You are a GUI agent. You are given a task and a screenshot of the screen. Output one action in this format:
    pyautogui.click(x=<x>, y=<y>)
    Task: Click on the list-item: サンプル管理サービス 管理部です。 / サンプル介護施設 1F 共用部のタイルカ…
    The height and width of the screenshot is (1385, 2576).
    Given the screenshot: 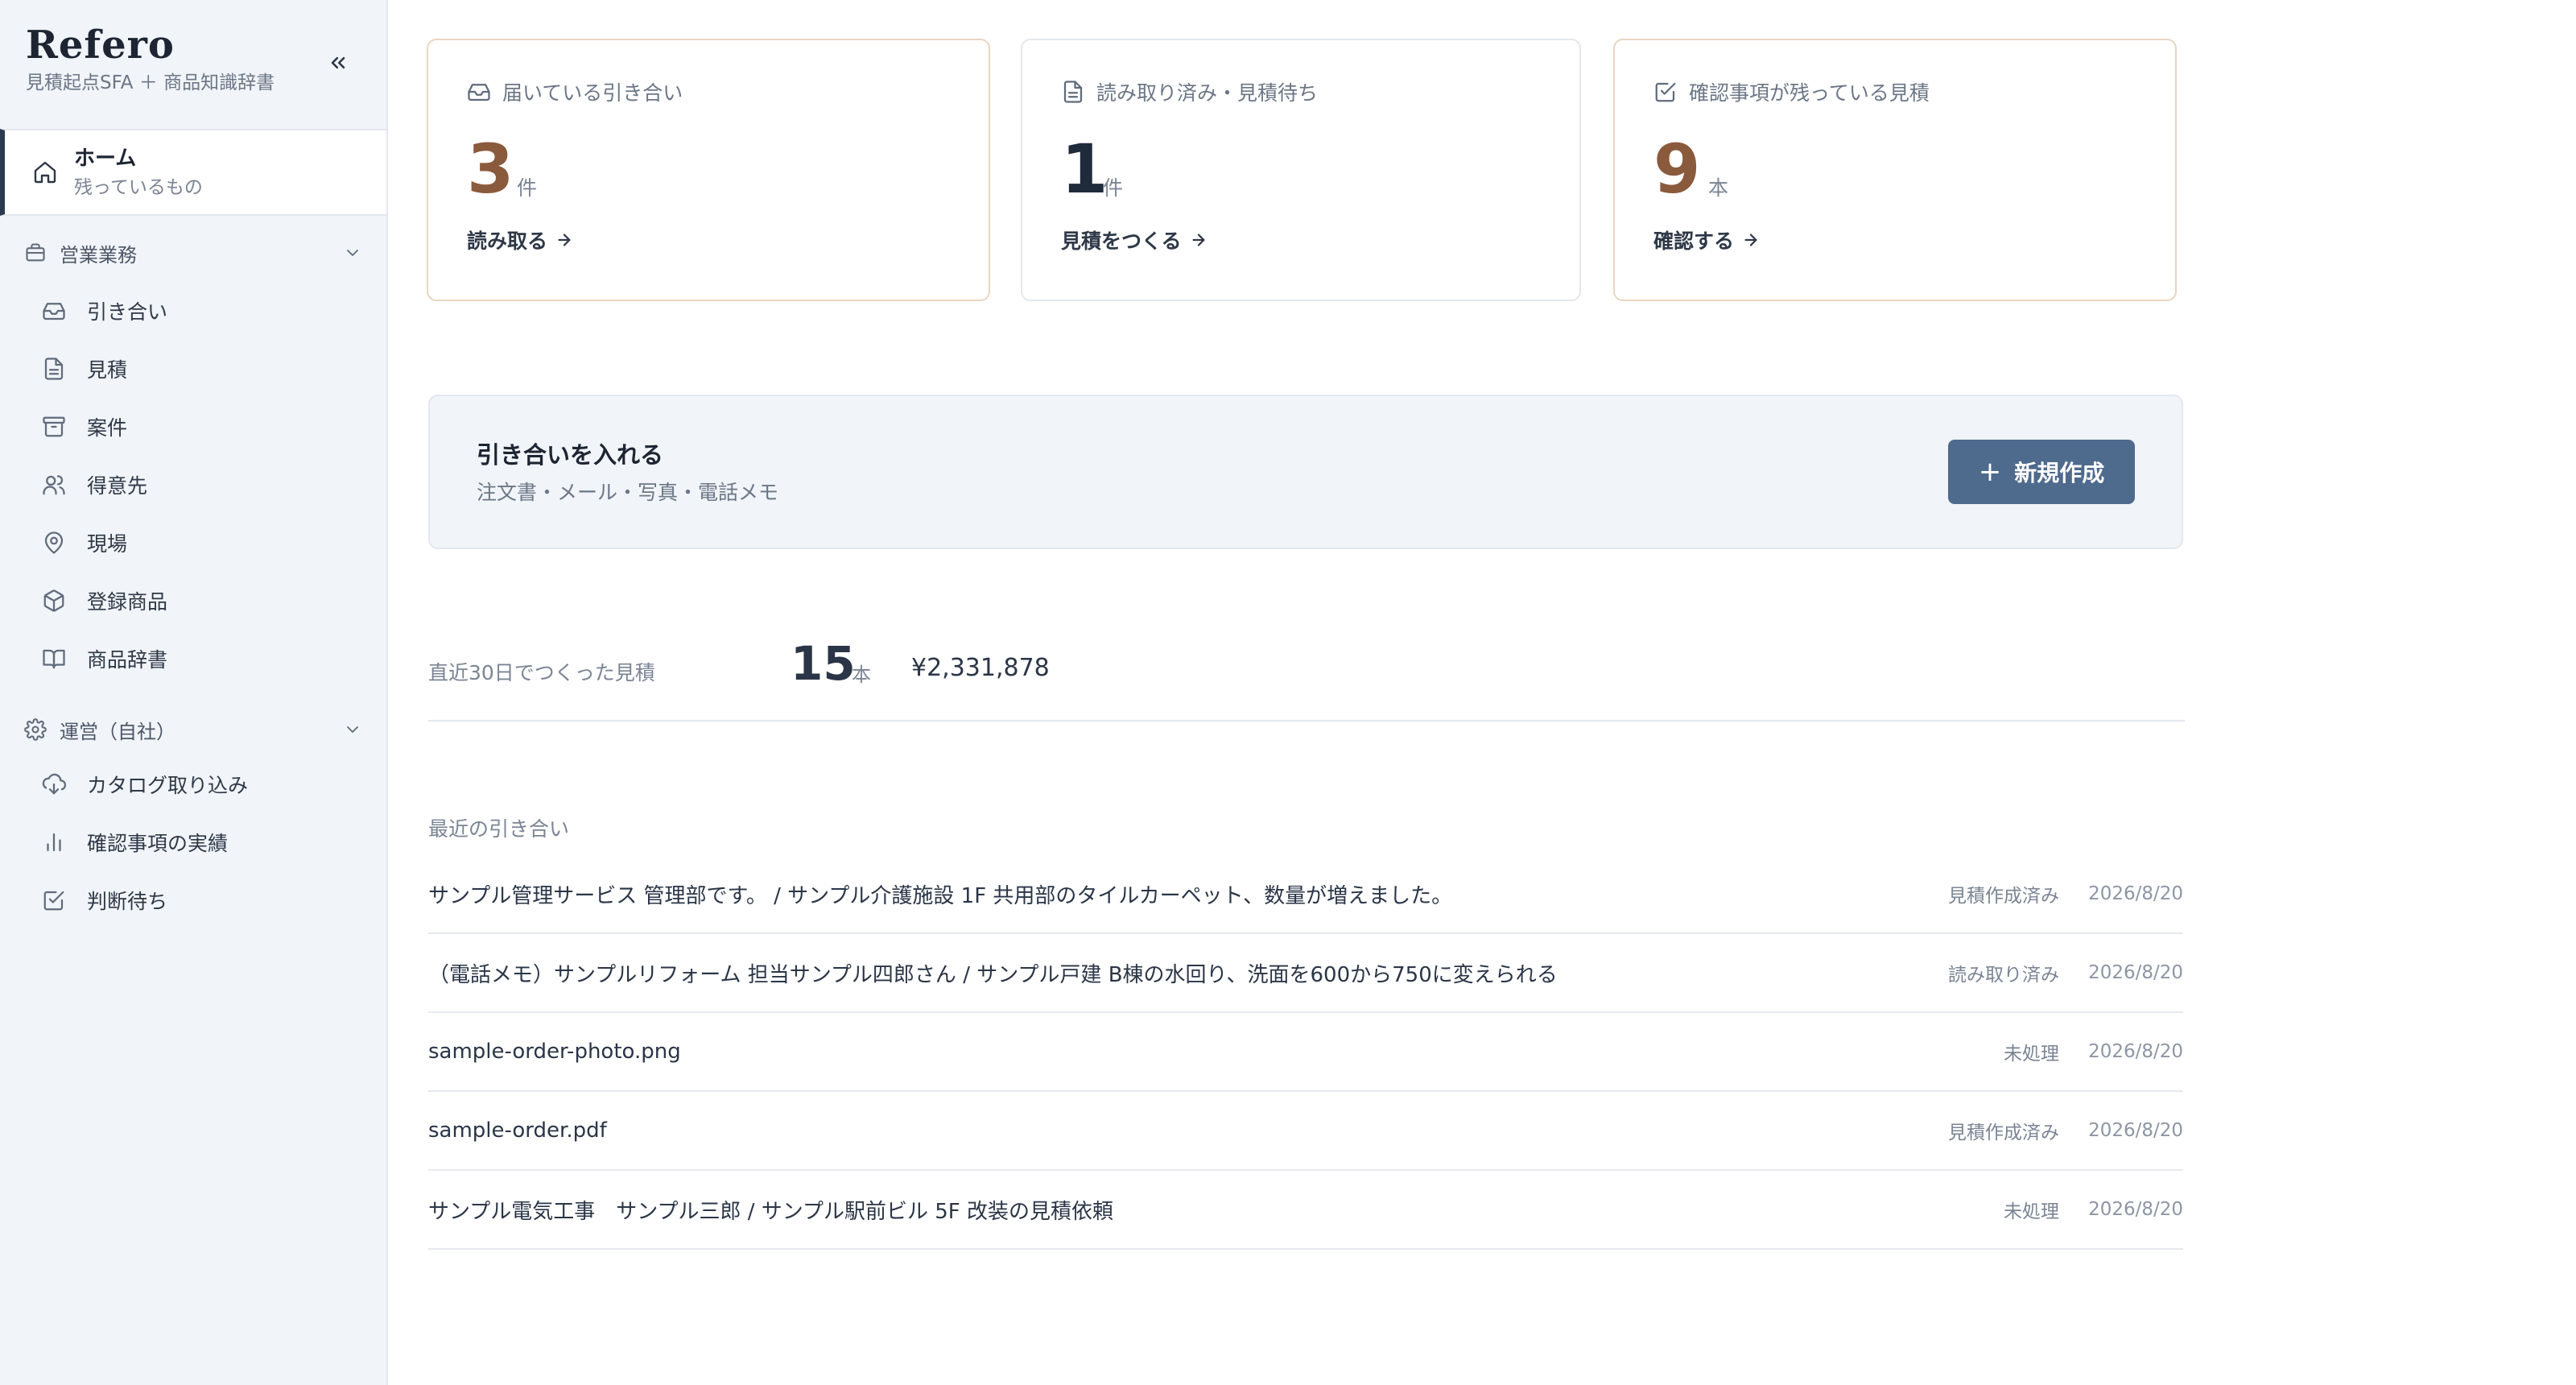 What is the action you would take?
    pyautogui.click(x=1305, y=895)
    